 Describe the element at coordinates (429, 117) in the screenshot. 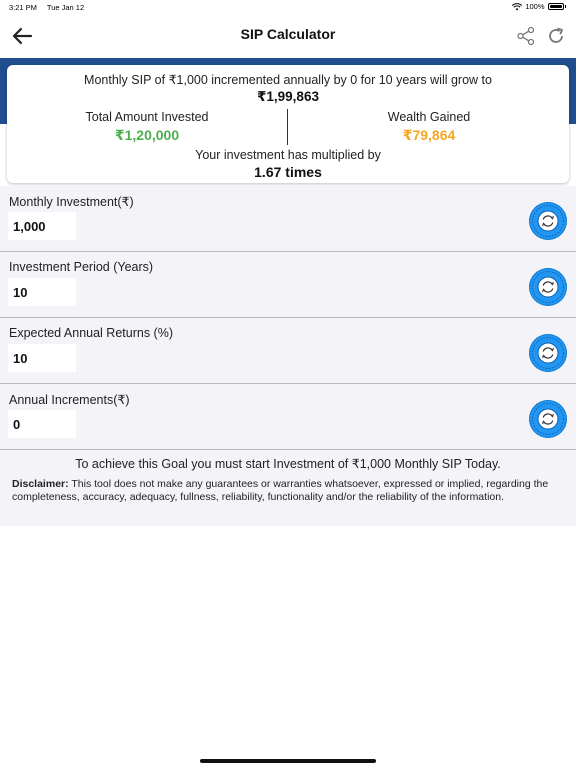

I see `wealth-label: Wealth Gained` at that location.